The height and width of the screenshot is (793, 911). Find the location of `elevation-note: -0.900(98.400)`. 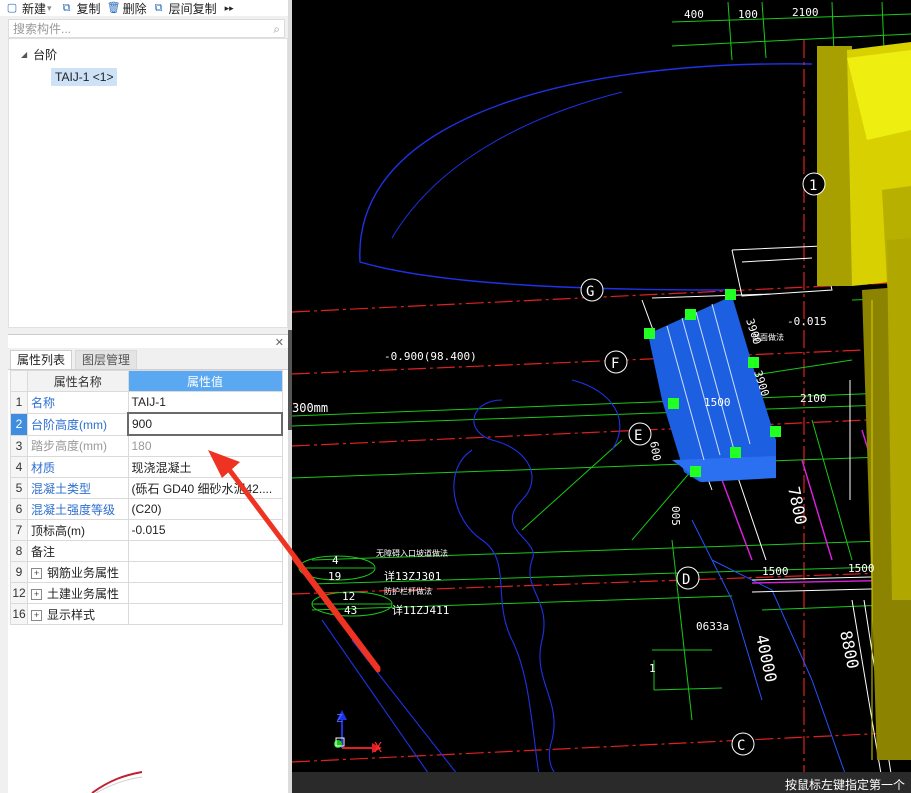

elevation-note: -0.900(98.400) is located at coordinates (430, 356).